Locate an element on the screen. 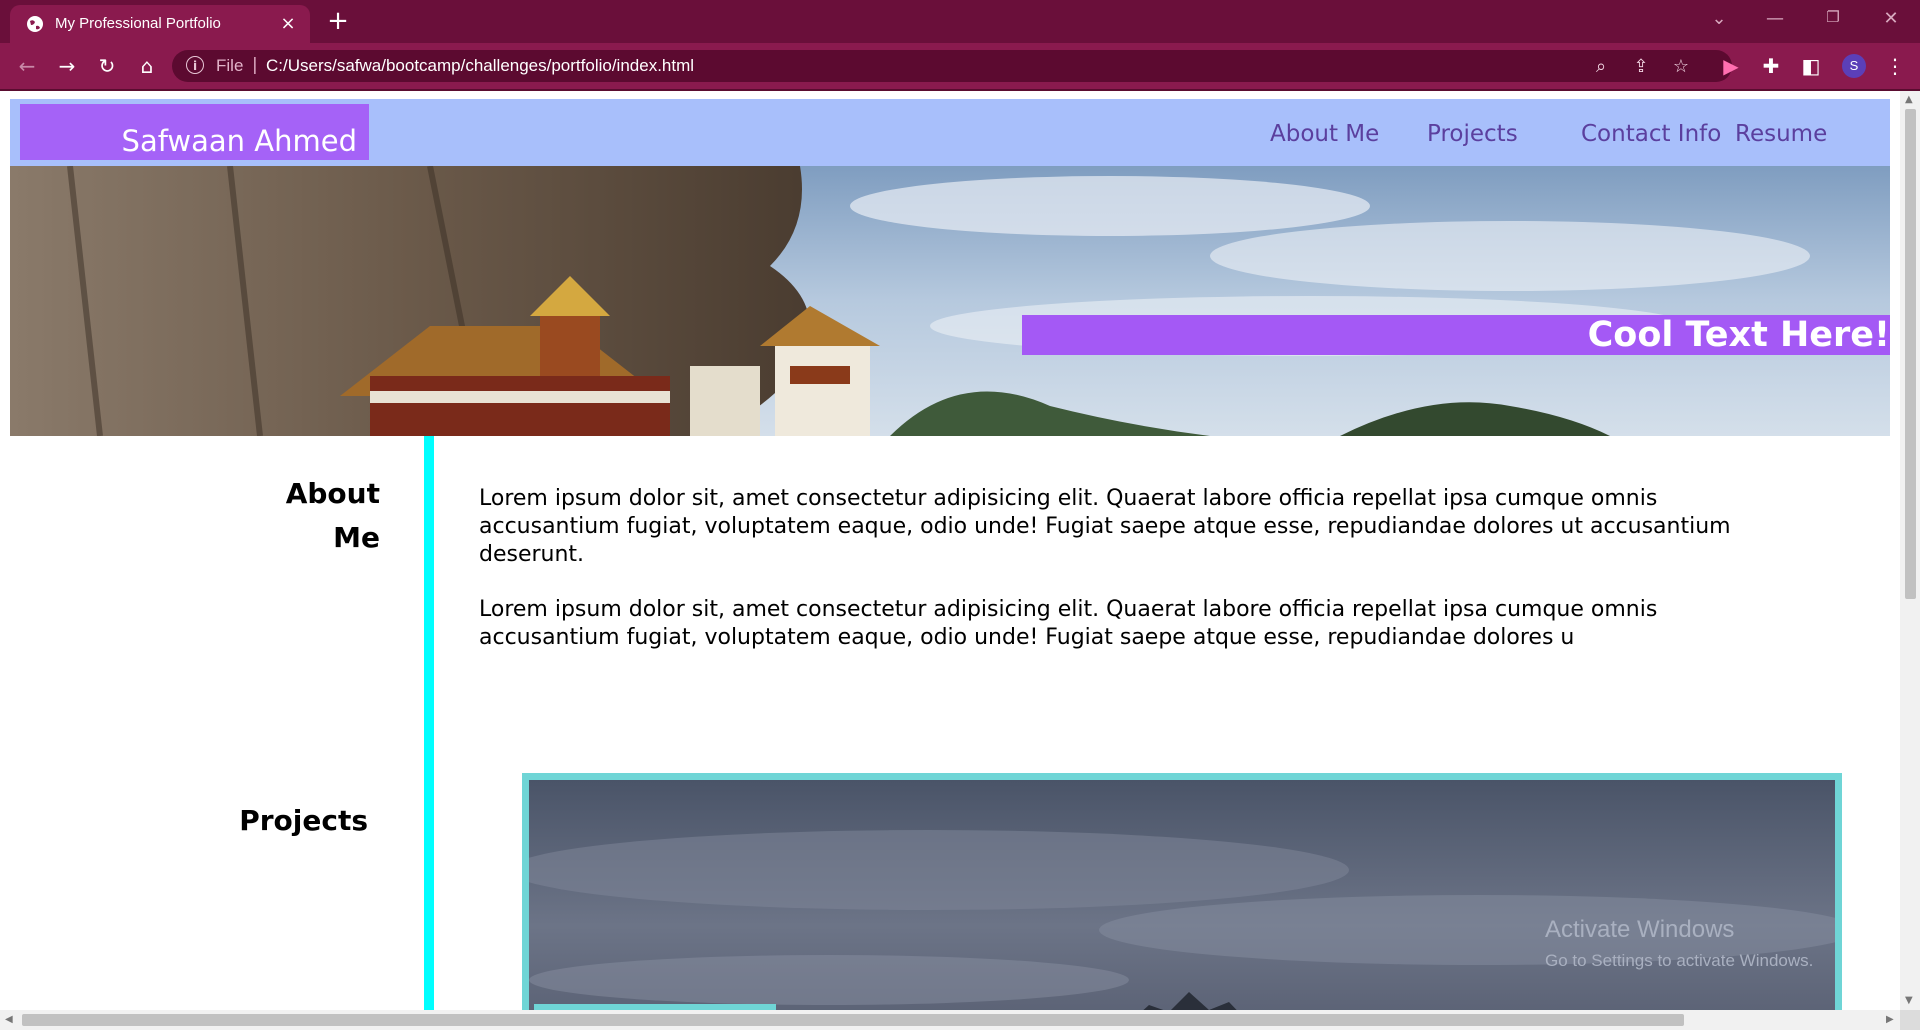 The height and width of the screenshot is (1030, 1920). horizontal-scroll-thumb is located at coordinates (853, 1020).